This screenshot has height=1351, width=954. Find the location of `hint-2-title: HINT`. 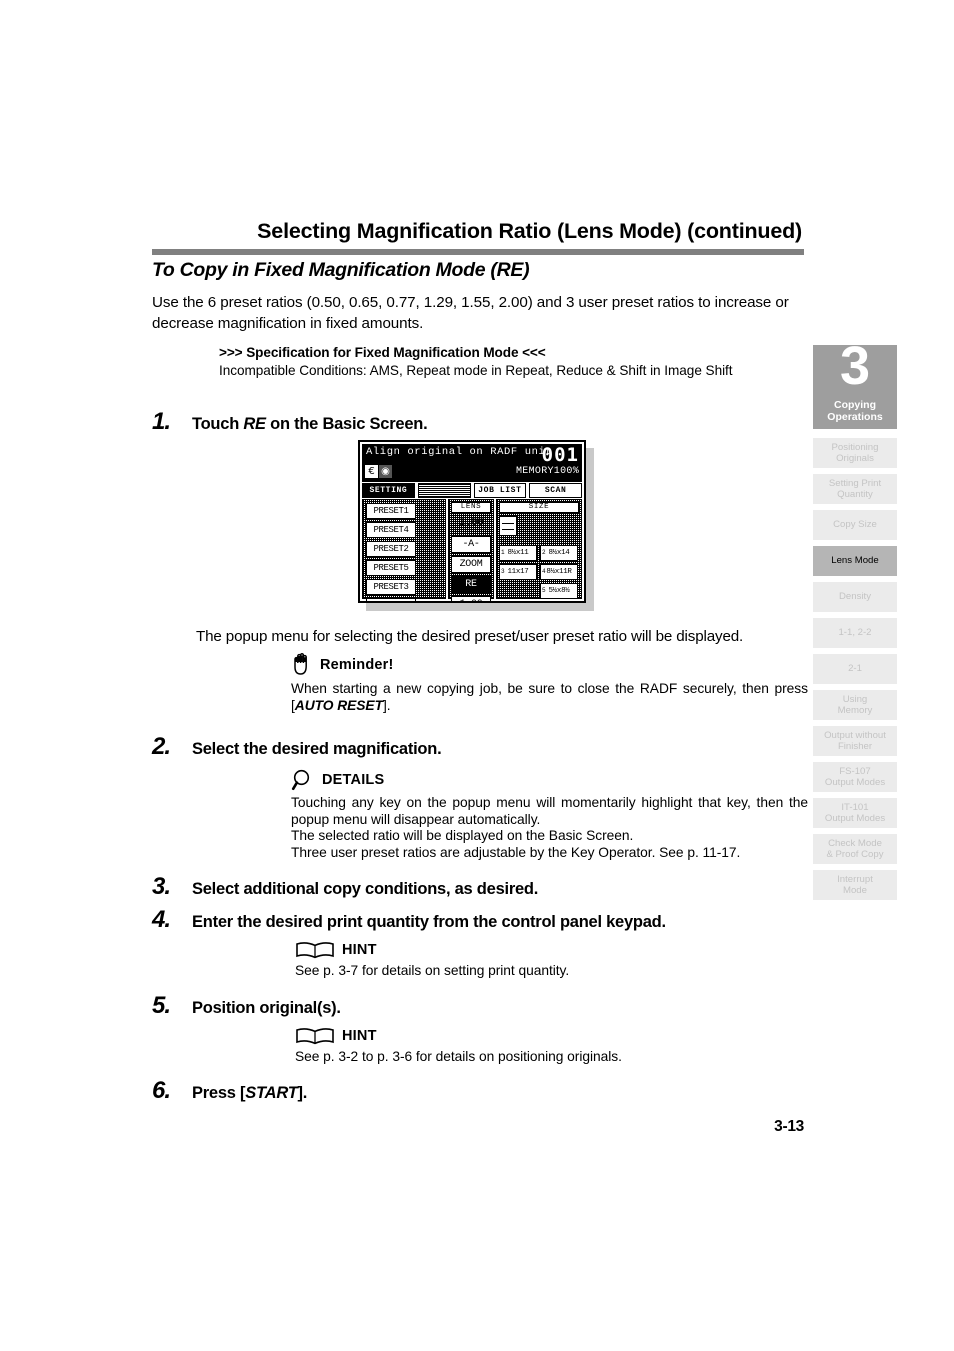

hint-2-title: HINT is located at coordinates (359, 1036).